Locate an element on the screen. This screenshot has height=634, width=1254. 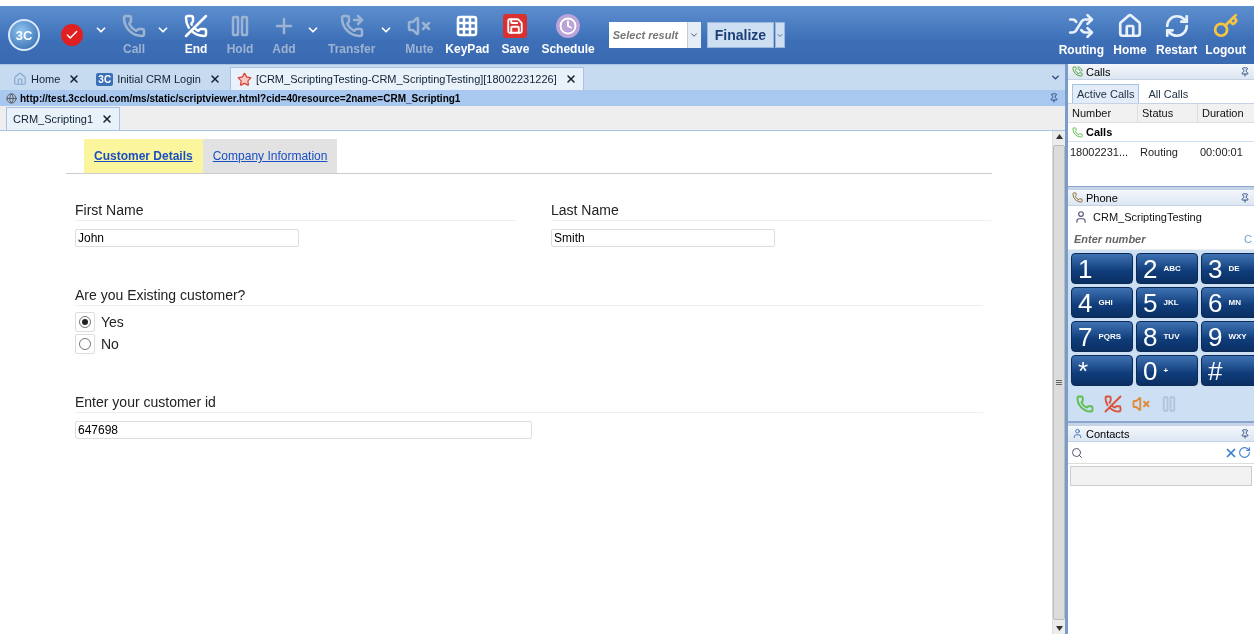
key-icon is located at coordinates (1225, 26).